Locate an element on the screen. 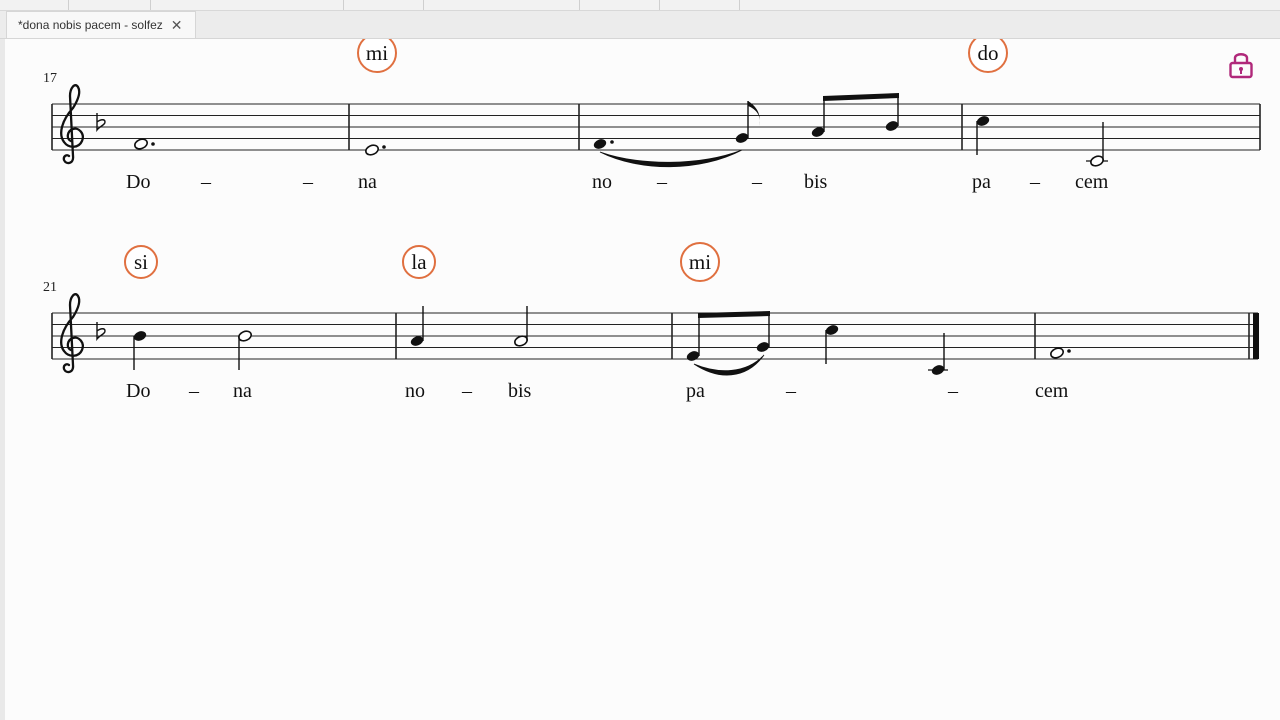 The width and height of the screenshot is (1280, 720). lock-icon is located at coordinates (1241, 65).